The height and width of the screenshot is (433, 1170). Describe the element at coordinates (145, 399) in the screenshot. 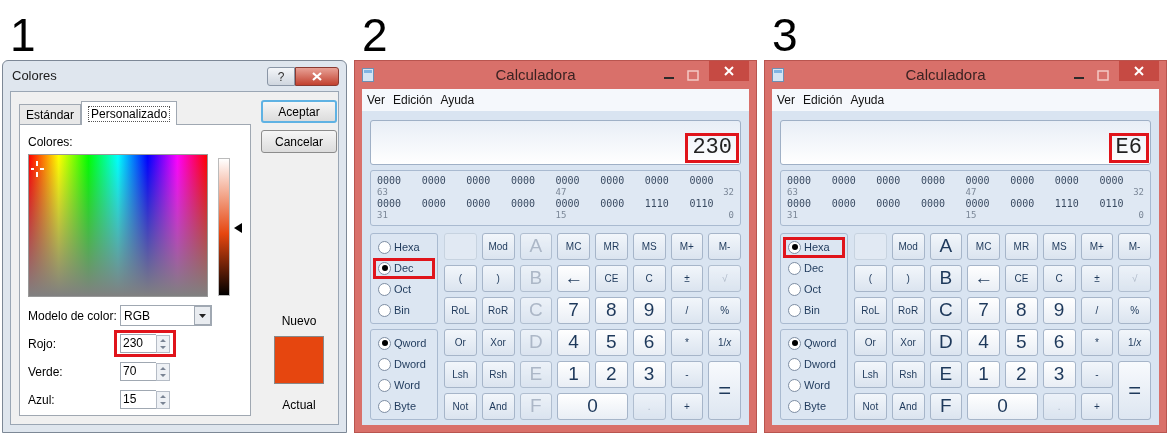

I see `number-field: 15` at that location.